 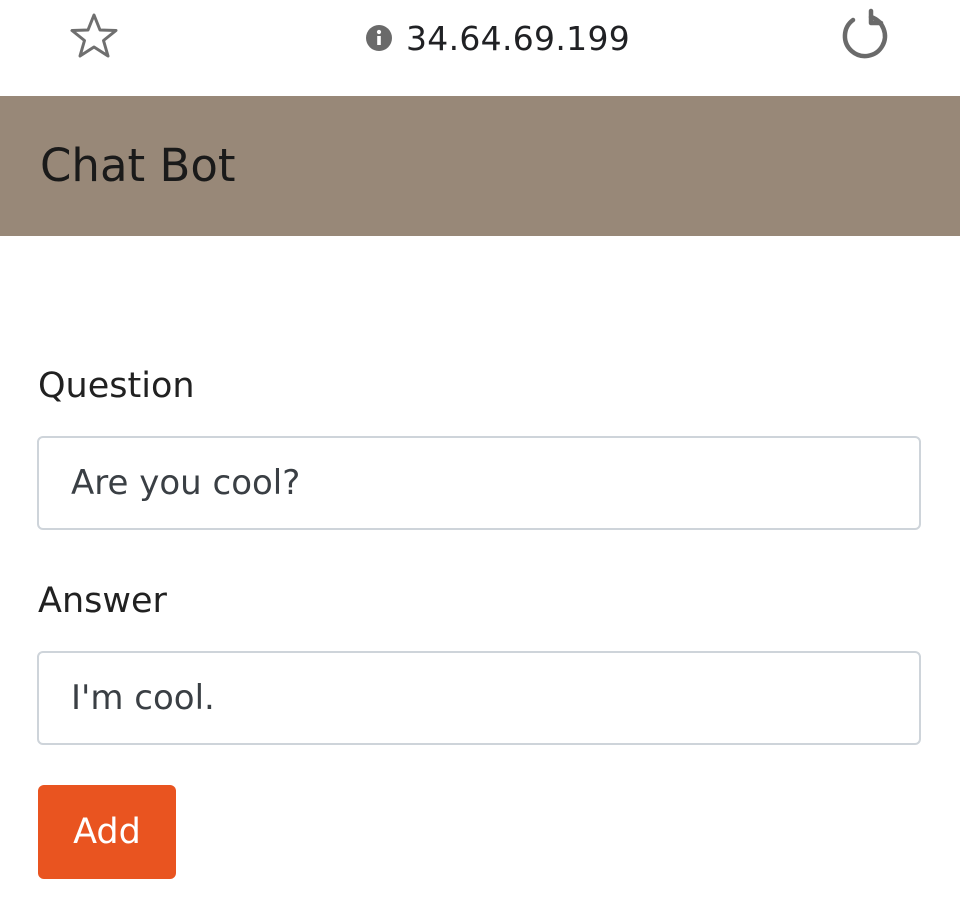 I want to click on address-bar: 34.64.69.199, so click(x=497, y=38).